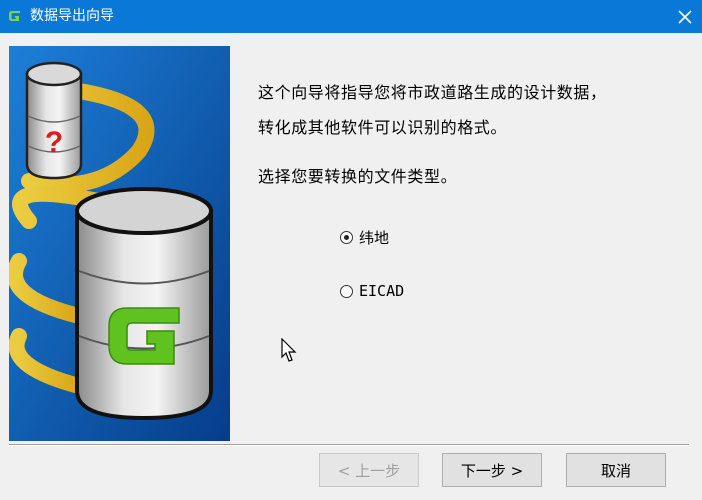  I want to click on radio-label-weidi: 纬地, so click(374, 238).